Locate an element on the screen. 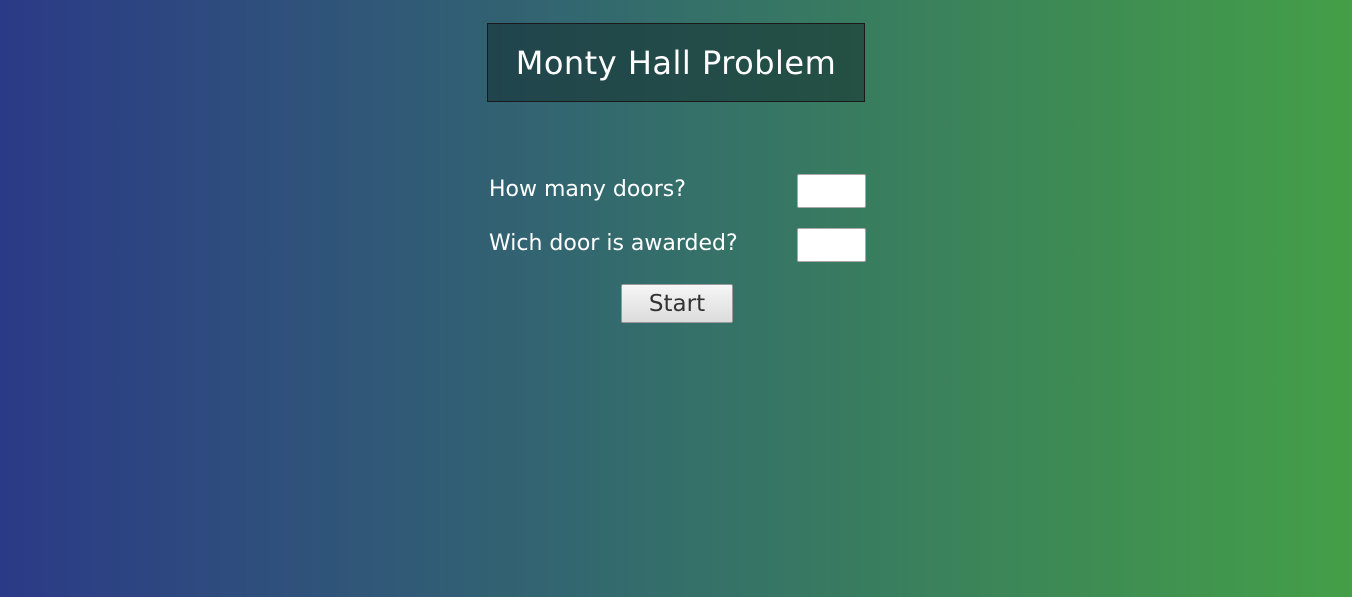 This screenshot has width=1352, height=597. page-title: Monty Hall Problem is located at coordinates (676, 62).